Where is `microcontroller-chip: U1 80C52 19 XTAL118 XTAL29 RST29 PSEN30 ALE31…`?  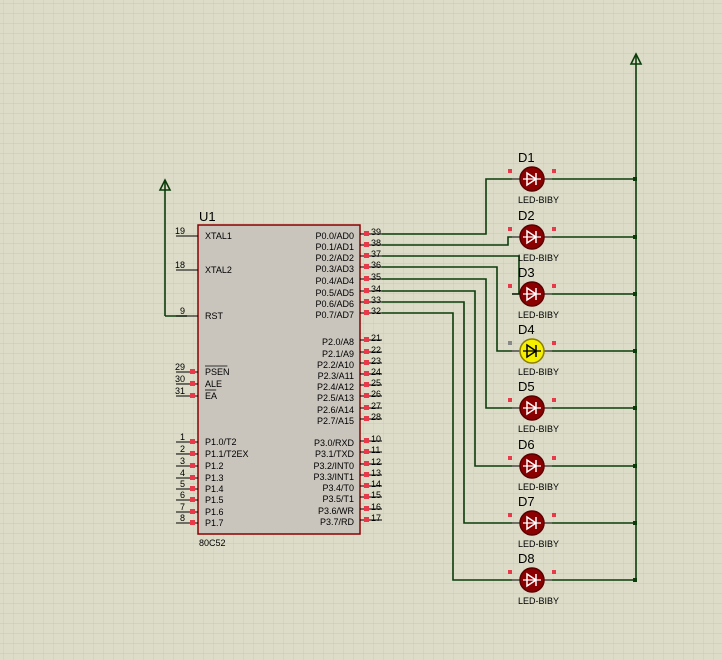 microcontroller-chip: U1 80C52 19 XTAL118 XTAL29 RST29 PSEN30 ALE31… is located at coordinates (278, 378).